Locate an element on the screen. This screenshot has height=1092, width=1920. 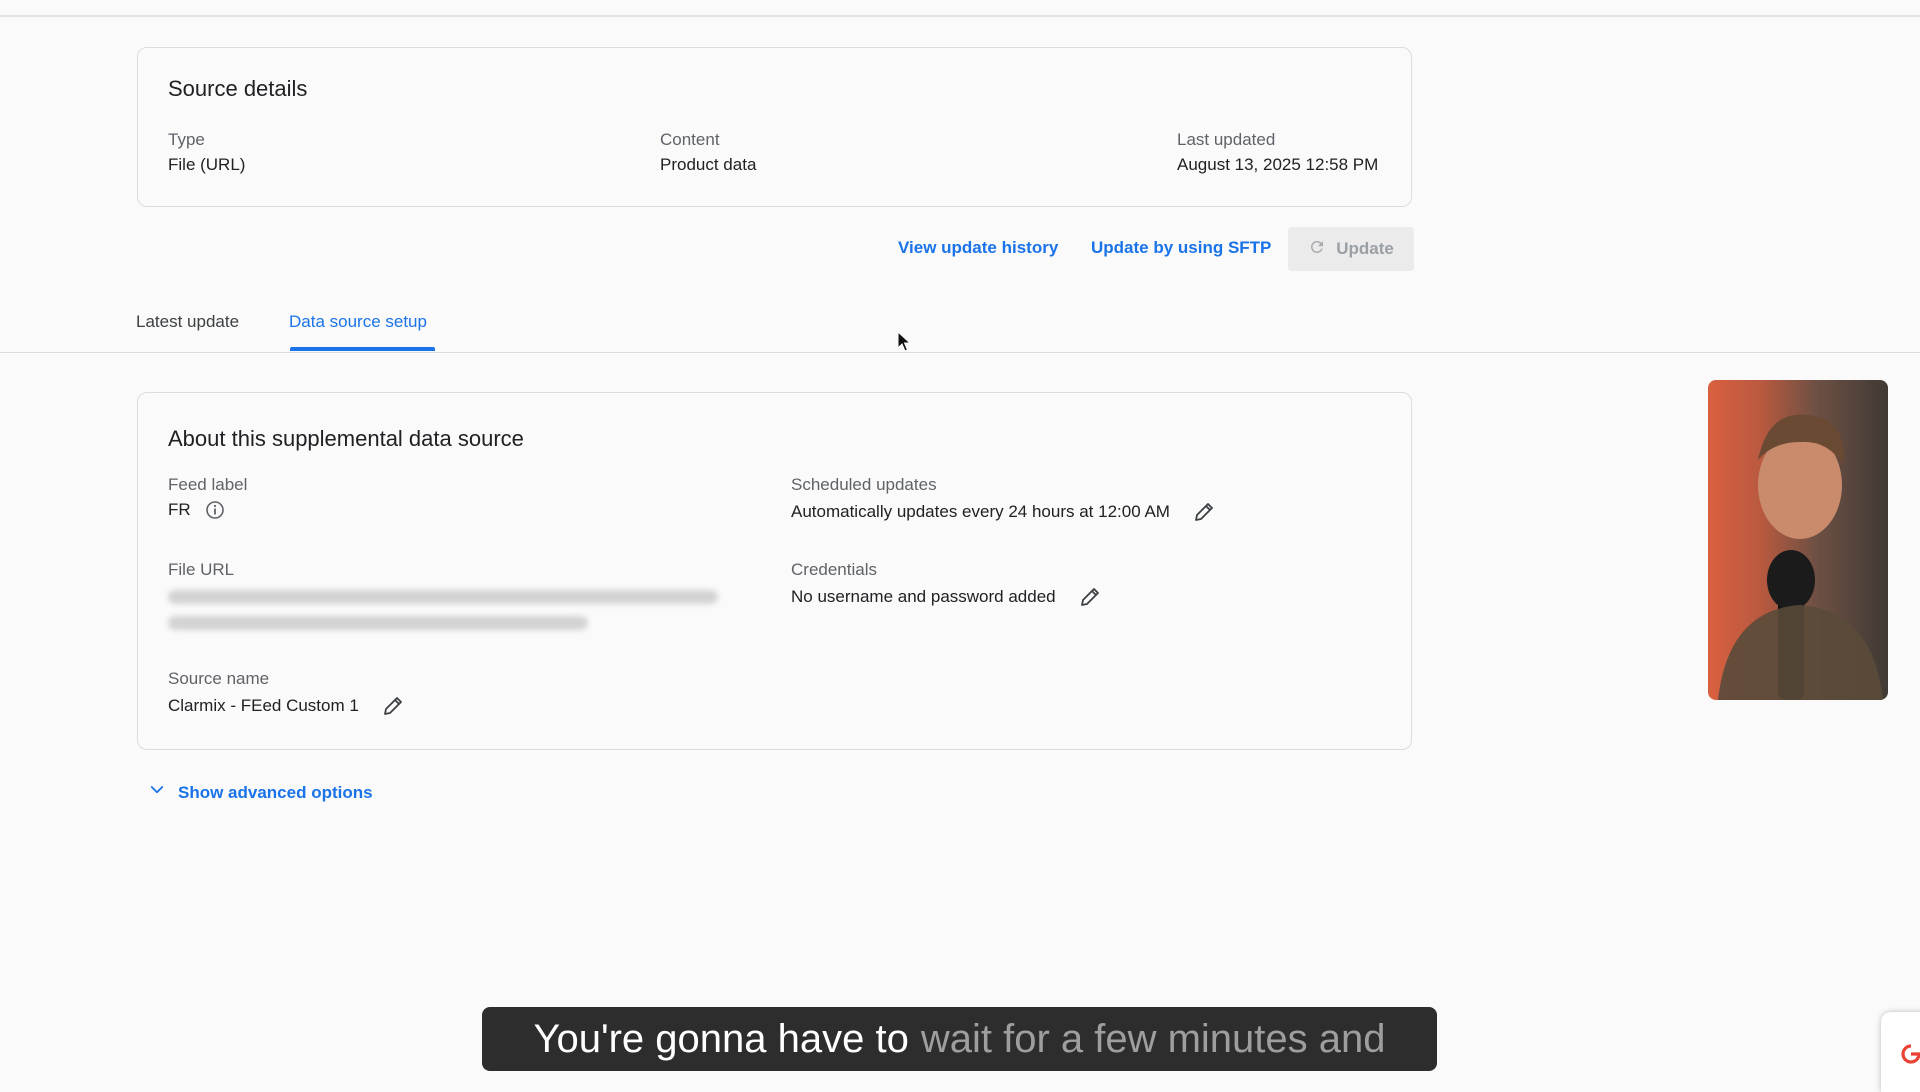
info-icon is located at coordinates (215, 510).